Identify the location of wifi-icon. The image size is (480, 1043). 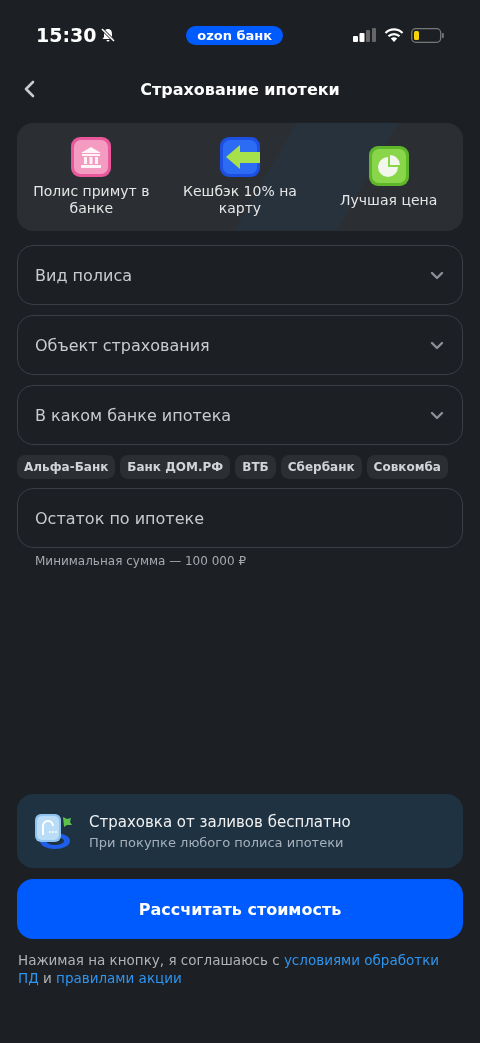
(394, 35).